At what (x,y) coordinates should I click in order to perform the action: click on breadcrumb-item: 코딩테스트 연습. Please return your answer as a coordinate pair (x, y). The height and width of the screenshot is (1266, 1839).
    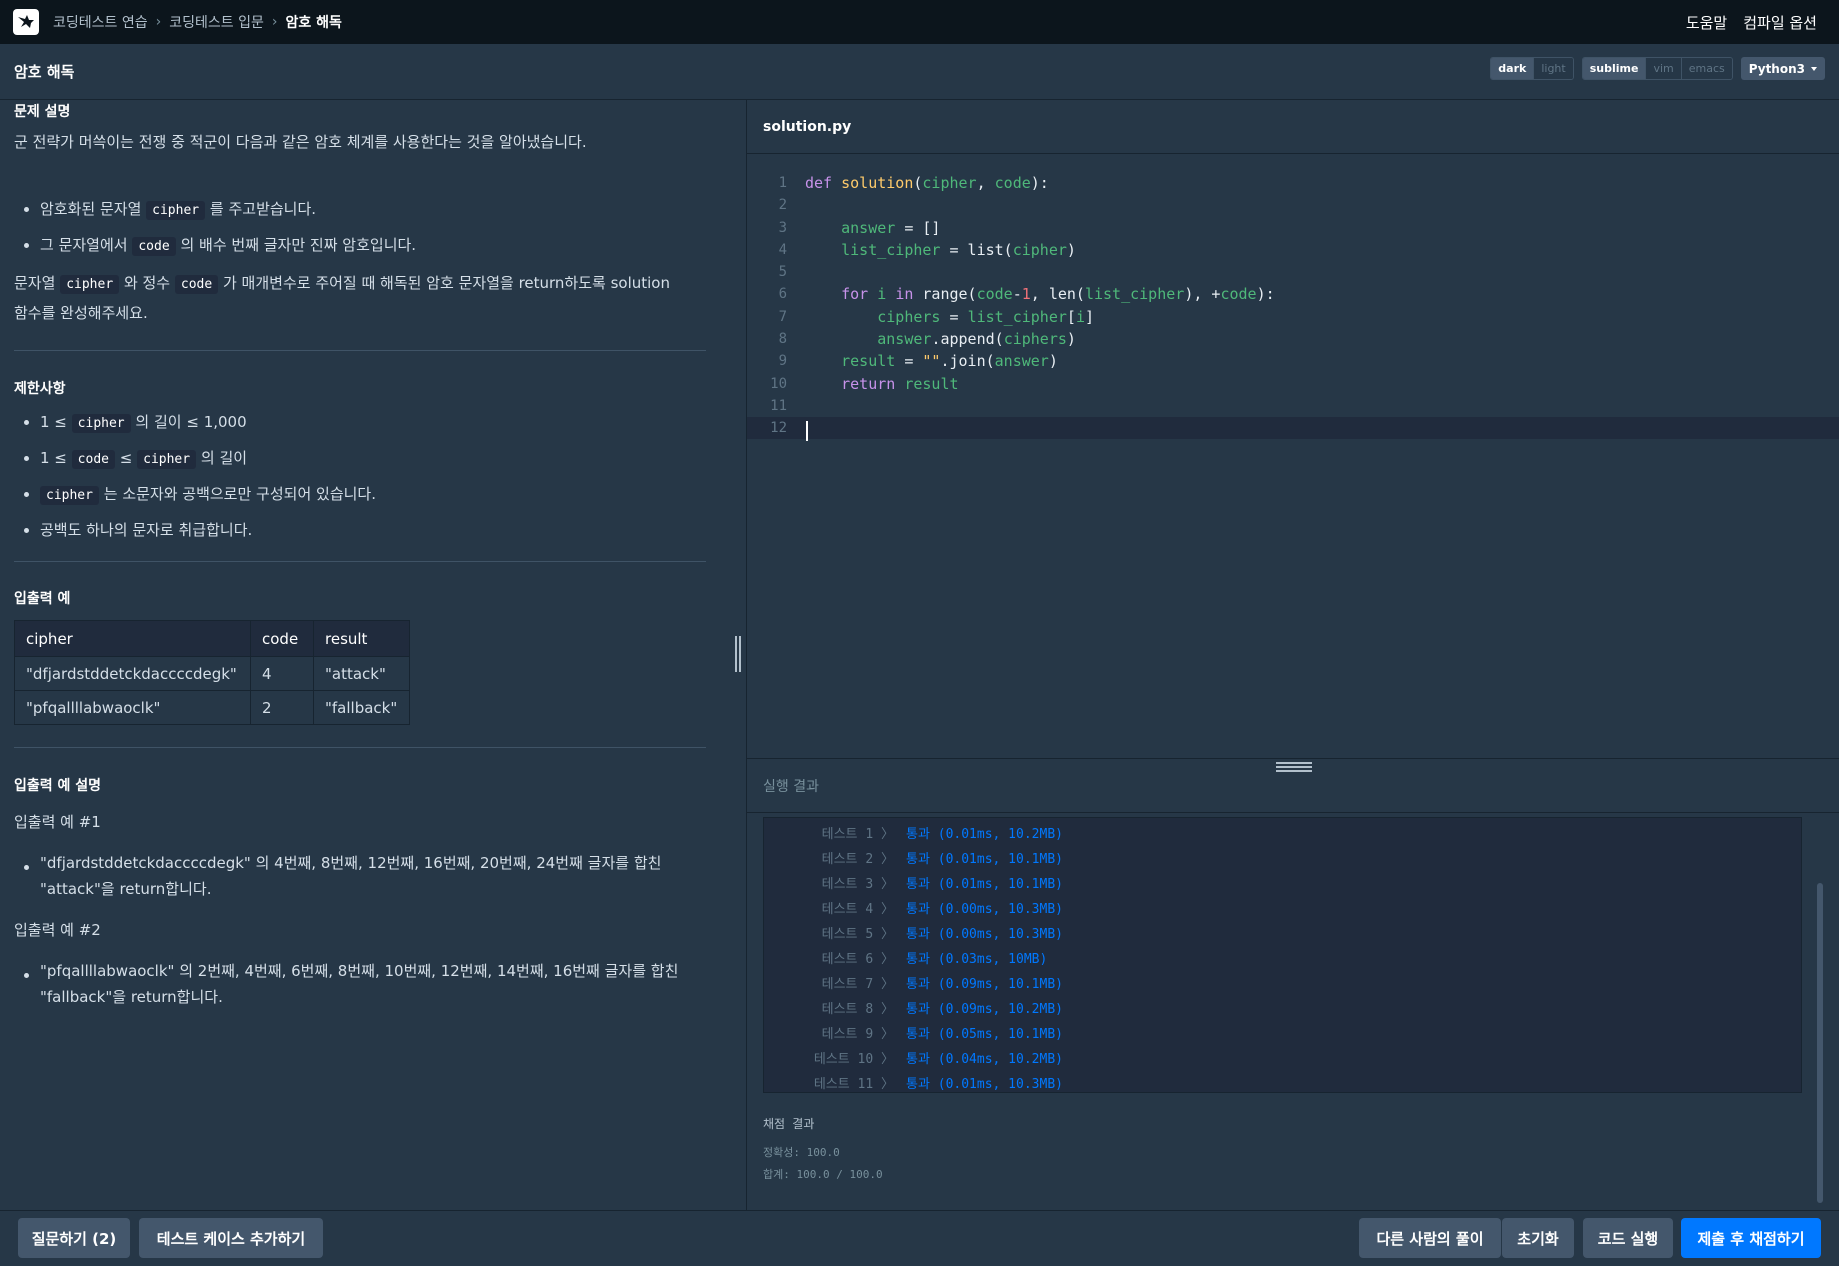
    Looking at the image, I should click on (100, 22).